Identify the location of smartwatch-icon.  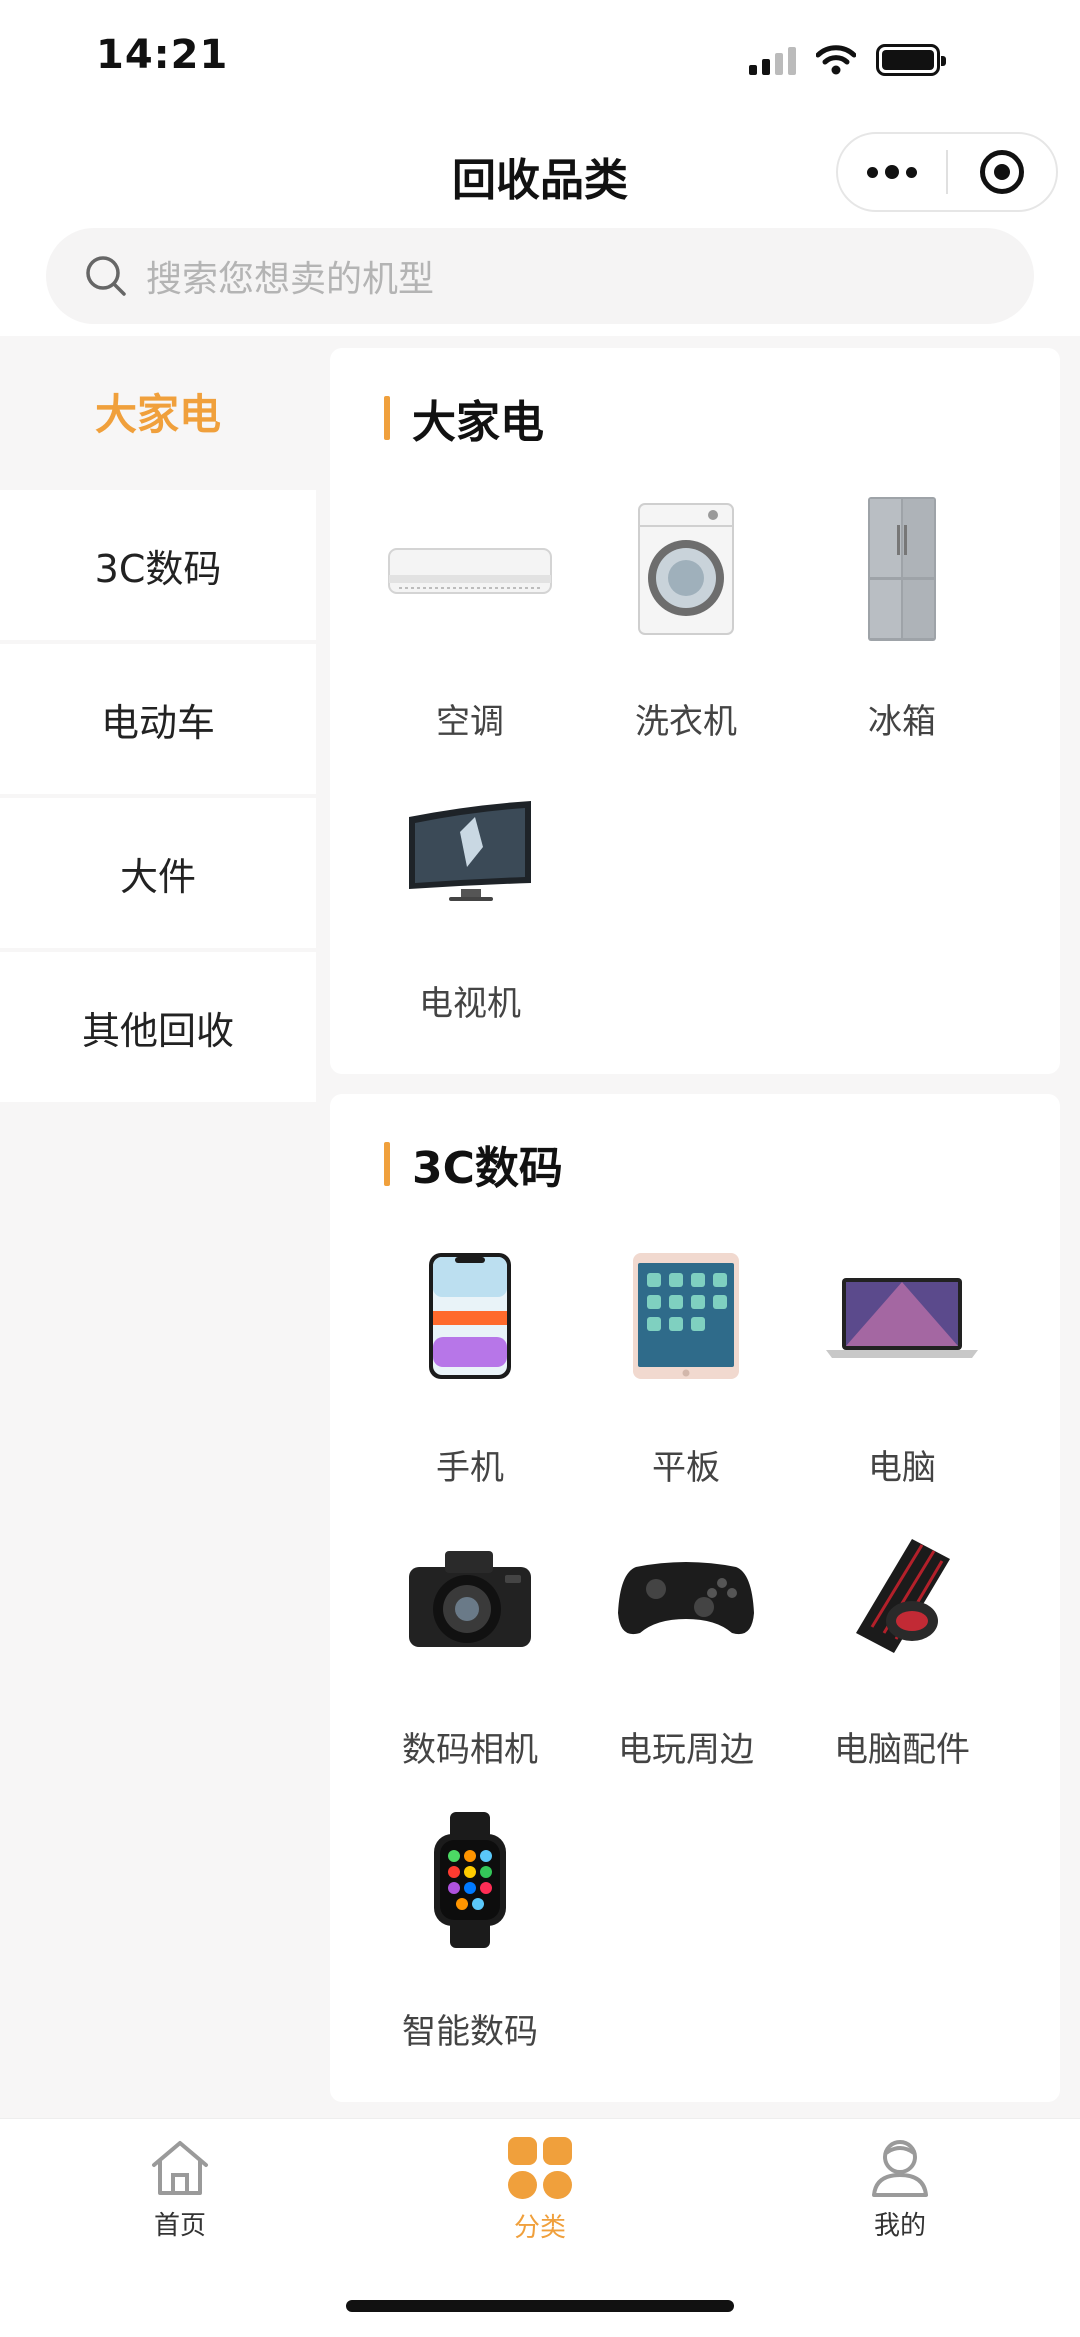
(470, 1880).